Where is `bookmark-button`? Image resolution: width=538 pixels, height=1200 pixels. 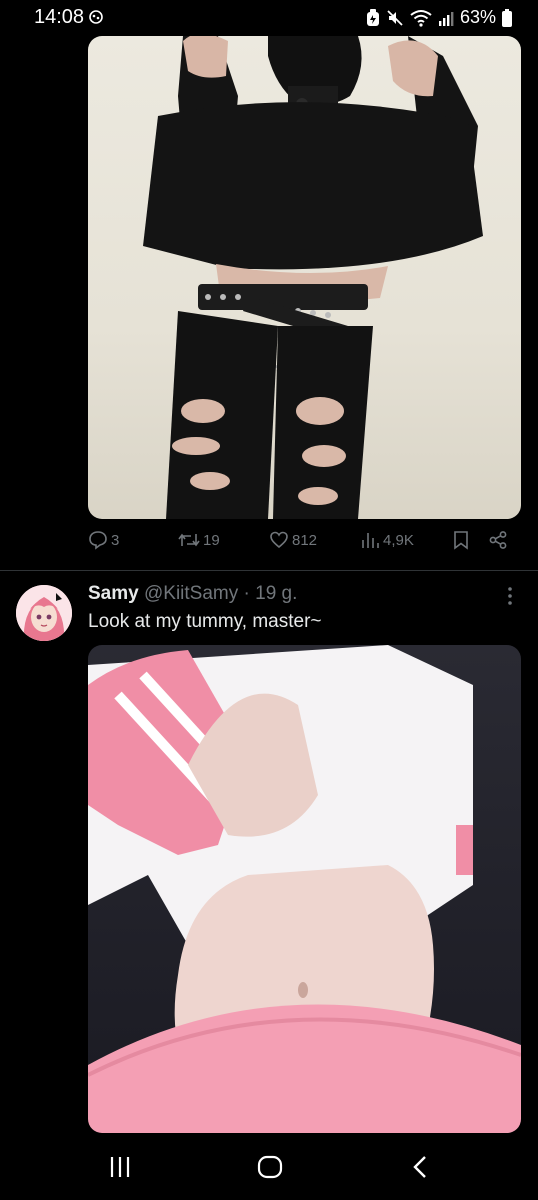
bookmark-button is located at coordinates (461, 540).